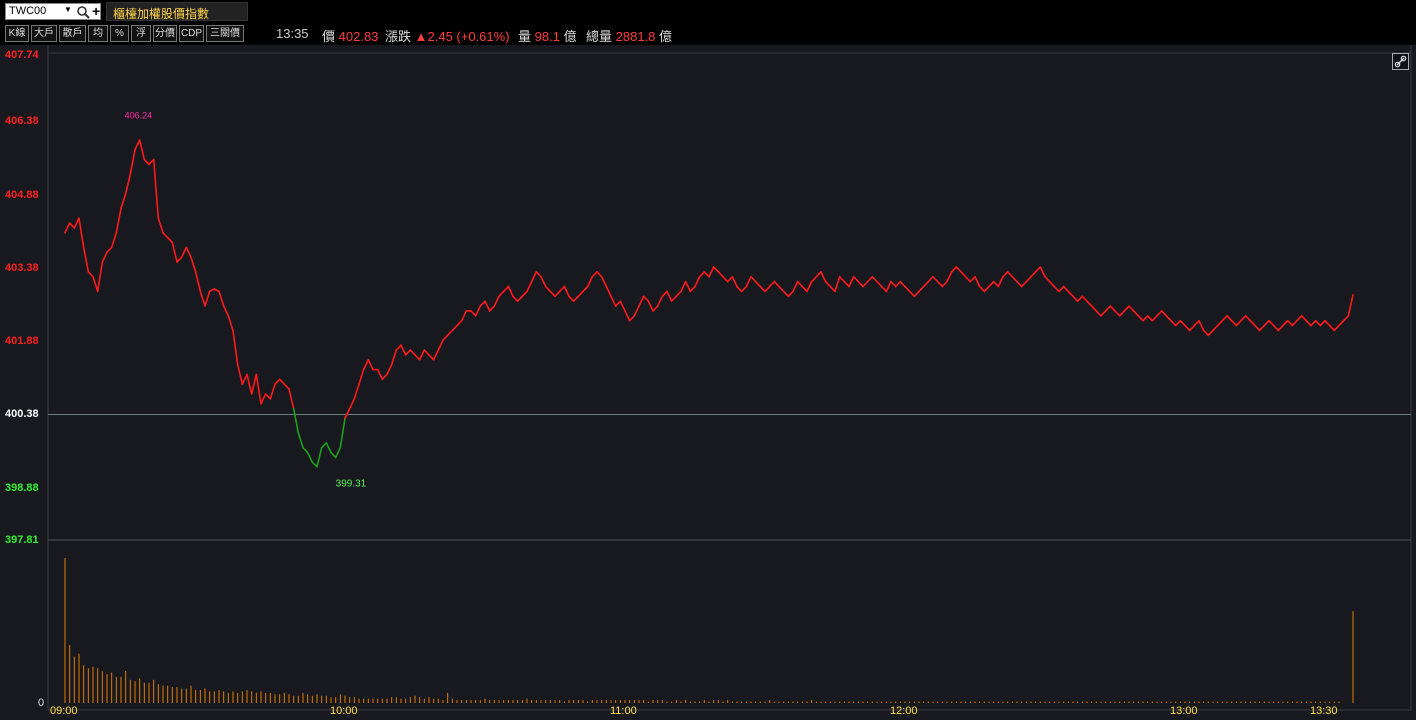 Image resolution: width=1416 pixels, height=720 pixels. What do you see at coordinates (72, 33) in the screenshot?
I see `retail-button: 散戶` at bounding box center [72, 33].